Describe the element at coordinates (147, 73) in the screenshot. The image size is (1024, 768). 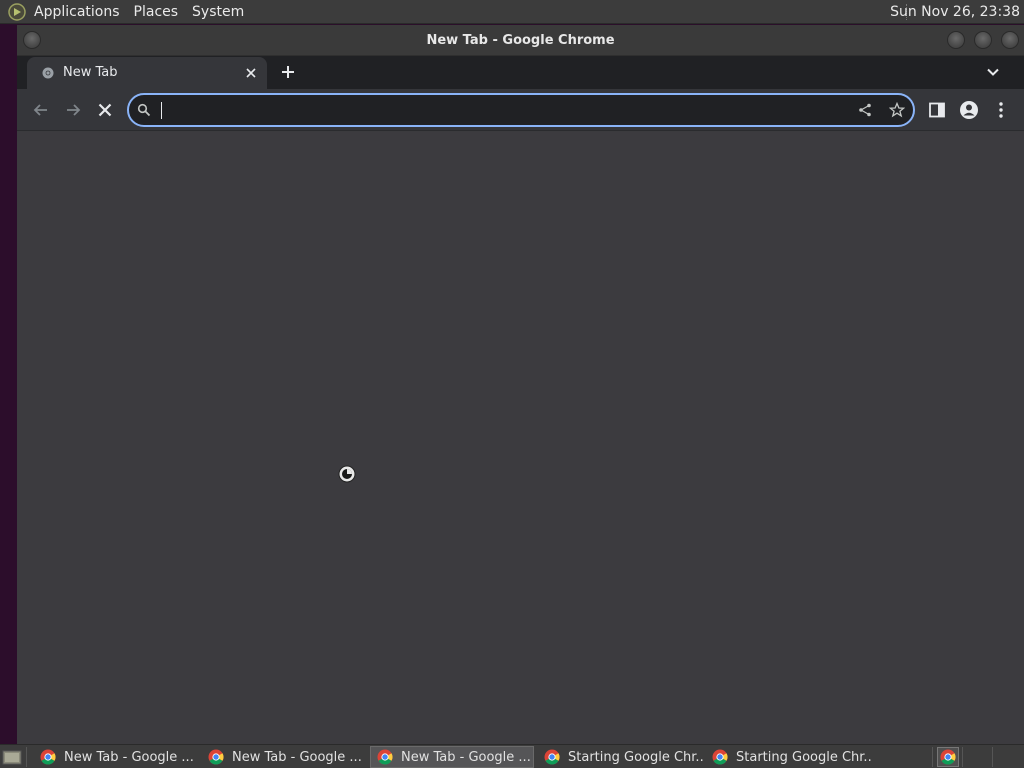
I see `tab-new-tab: New Tab` at that location.